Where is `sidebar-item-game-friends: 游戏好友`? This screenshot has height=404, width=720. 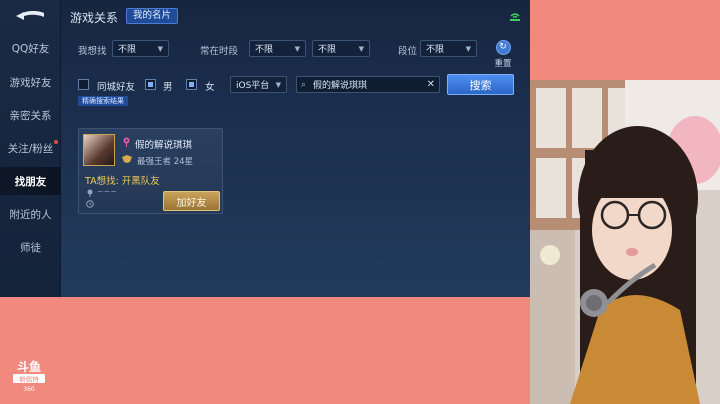 sidebar-item-game-friends: 游戏好友 is located at coordinates (30, 82).